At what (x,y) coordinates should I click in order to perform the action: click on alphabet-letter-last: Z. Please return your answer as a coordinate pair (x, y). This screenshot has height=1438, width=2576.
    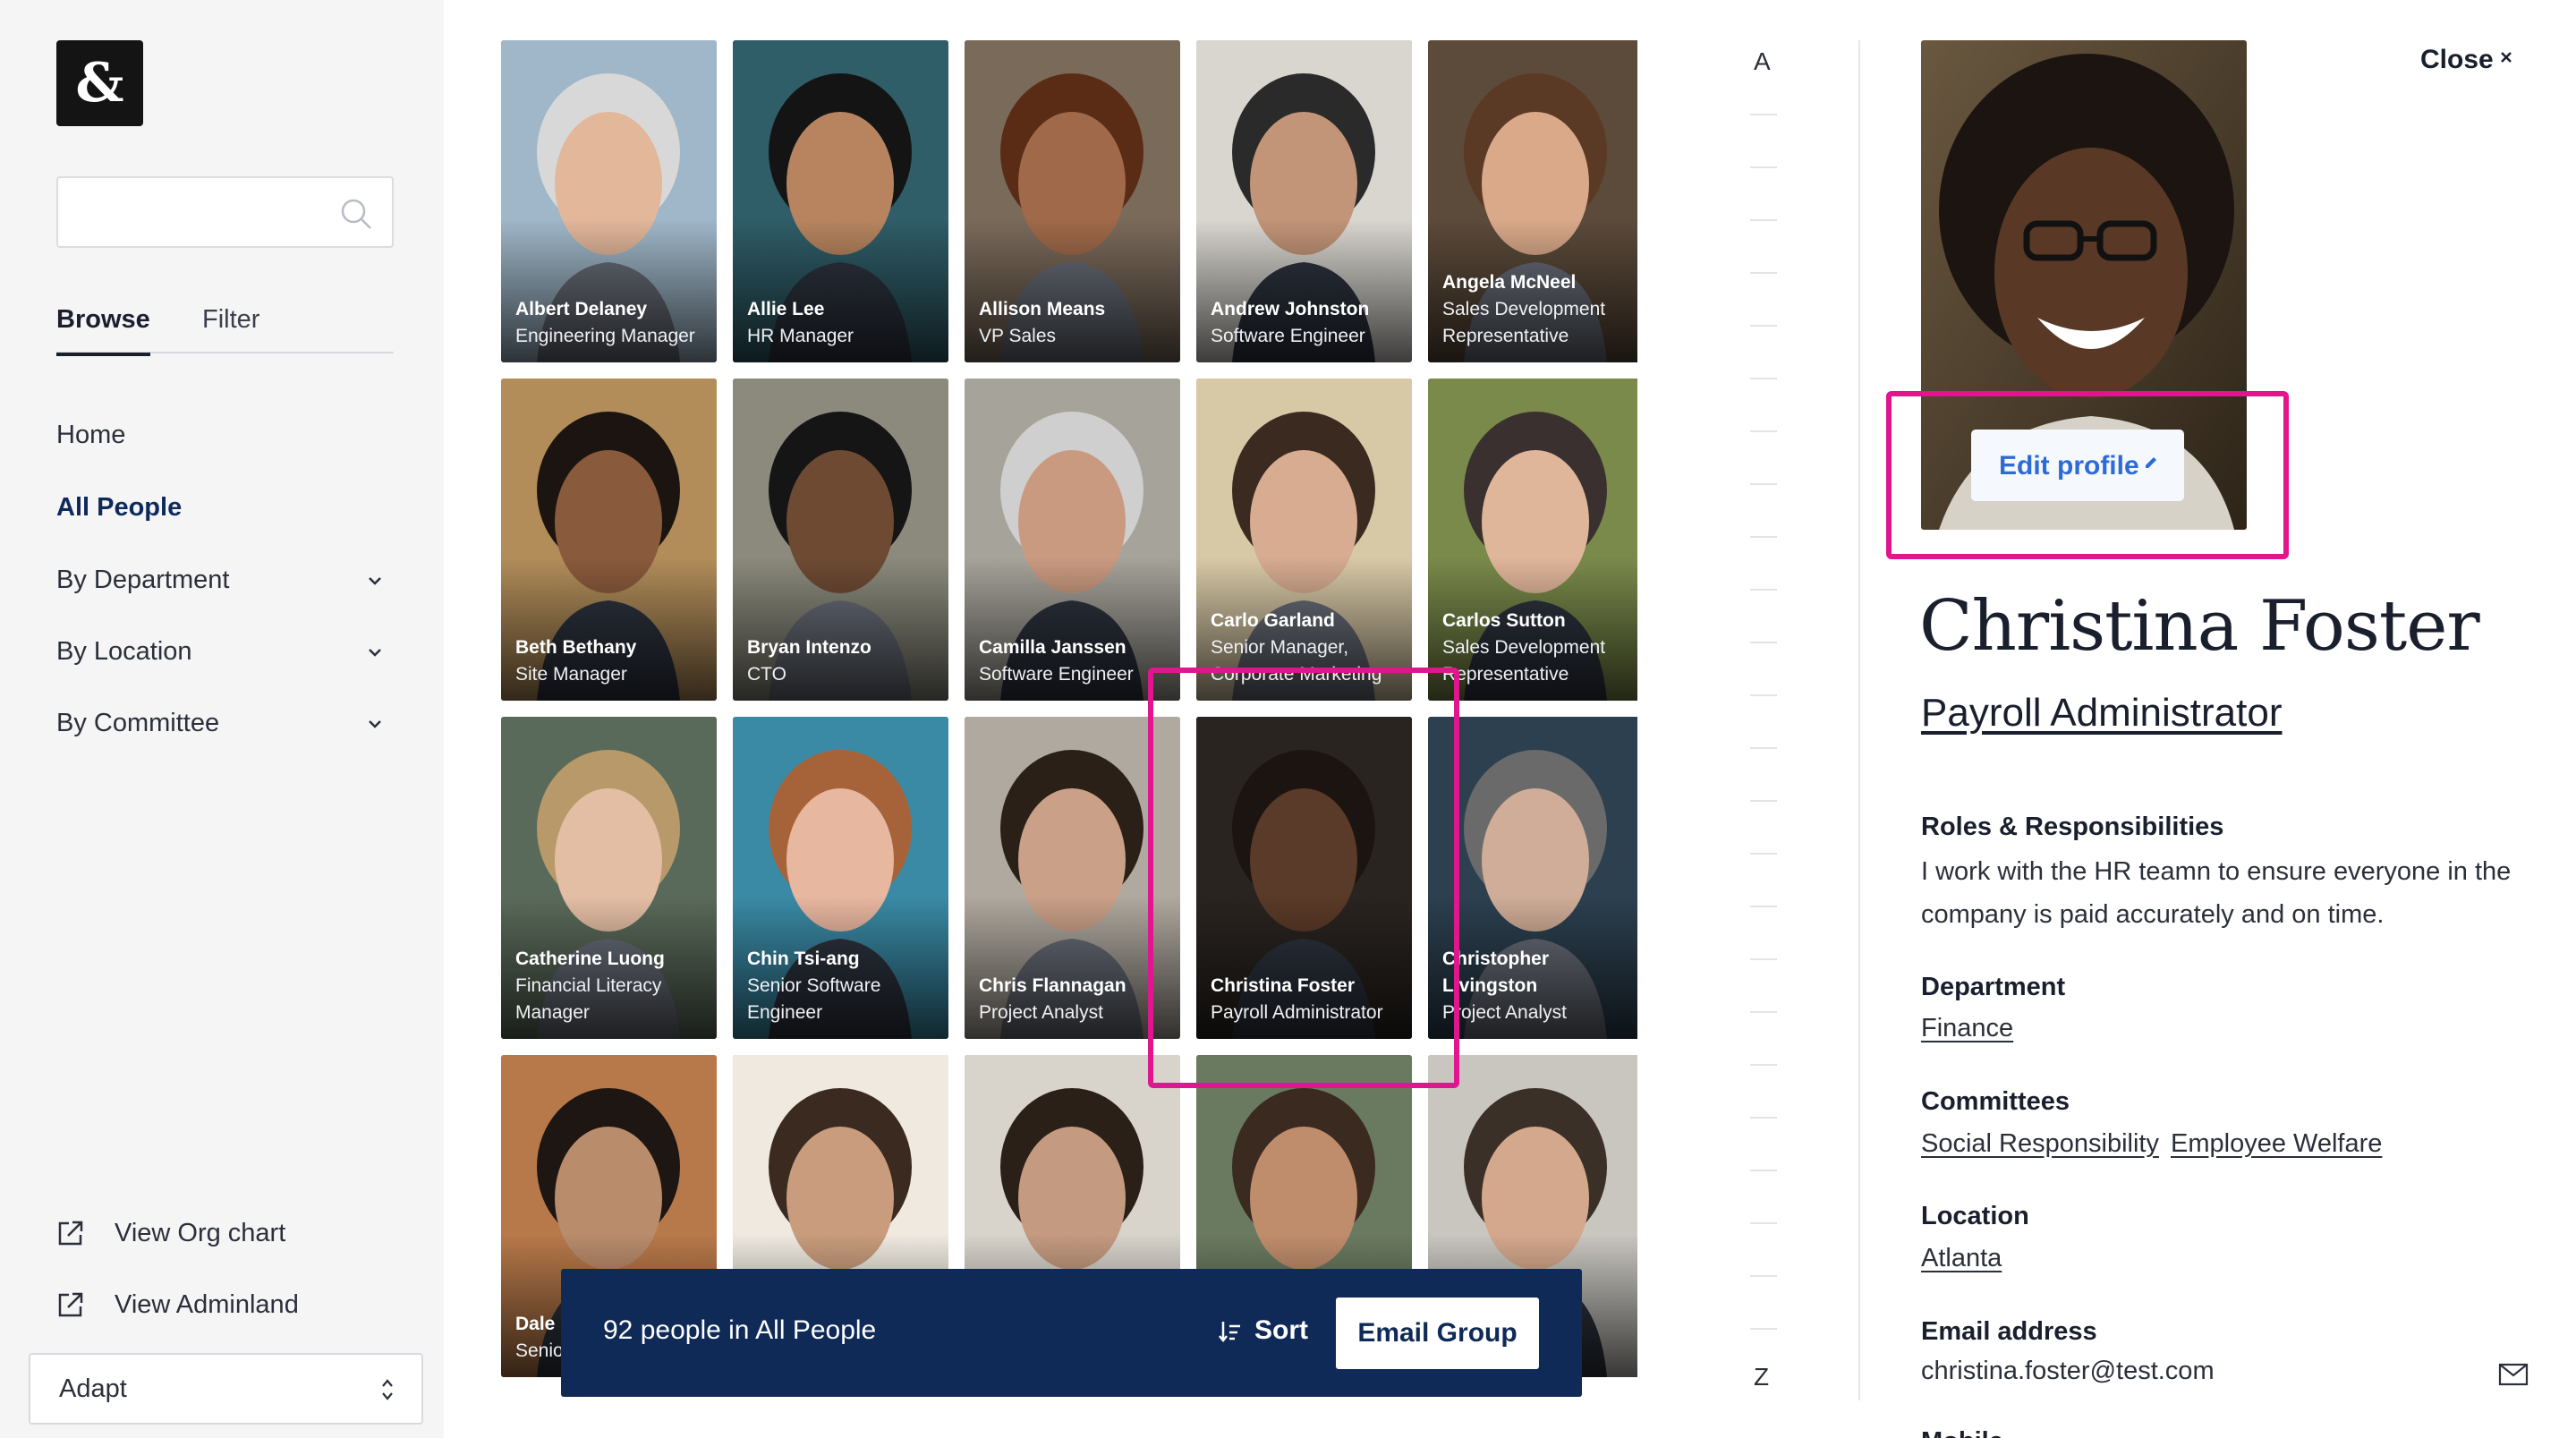
    Looking at the image, I should click on (1761, 1377).